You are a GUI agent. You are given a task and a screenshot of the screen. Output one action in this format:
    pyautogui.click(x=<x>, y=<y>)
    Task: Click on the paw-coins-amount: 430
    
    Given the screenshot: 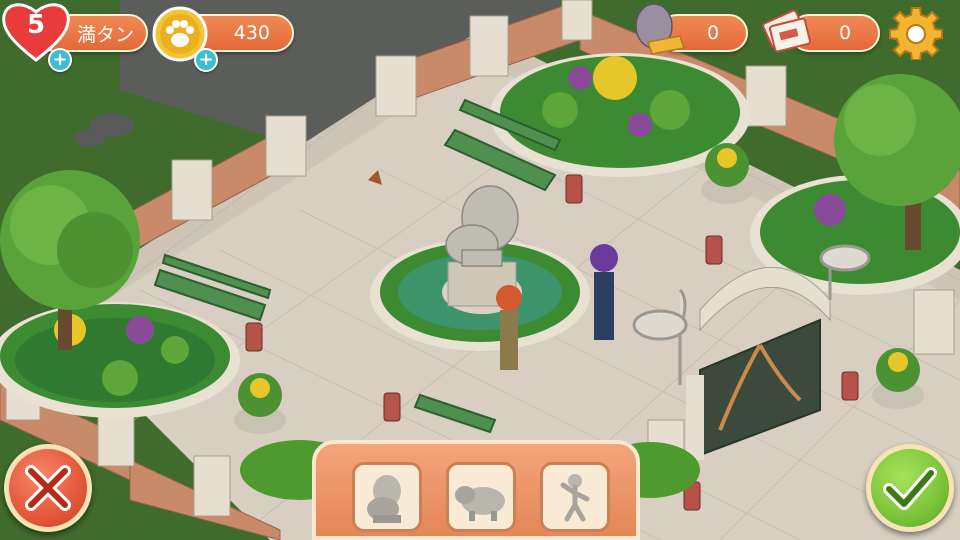 What is the action you would take?
    pyautogui.click(x=251, y=33)
    